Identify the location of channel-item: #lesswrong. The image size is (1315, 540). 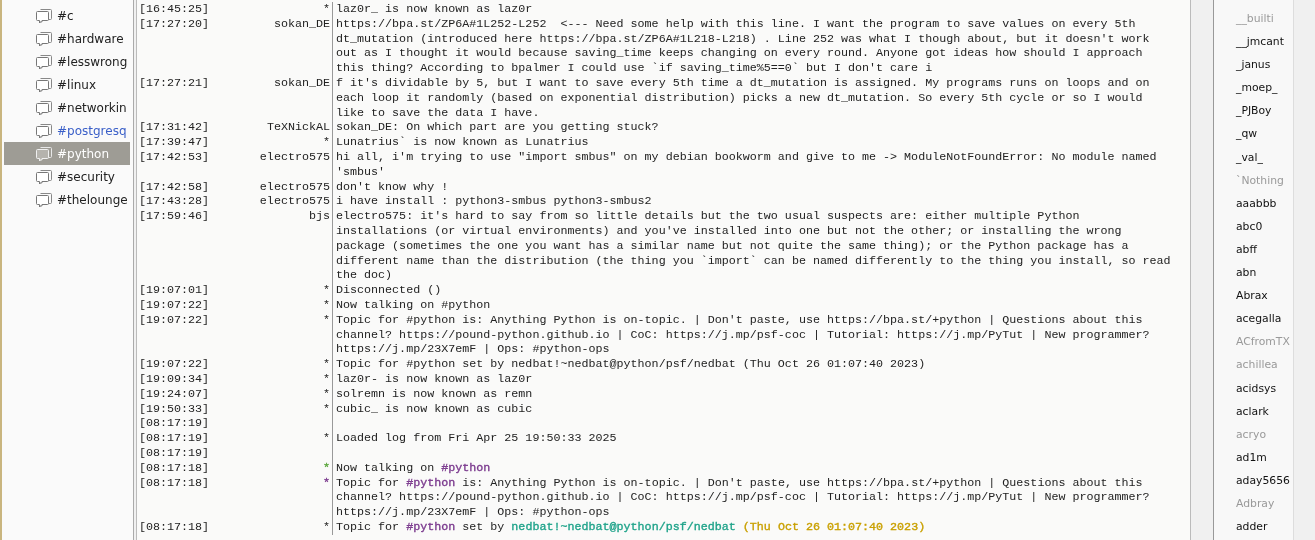
(67, 61).